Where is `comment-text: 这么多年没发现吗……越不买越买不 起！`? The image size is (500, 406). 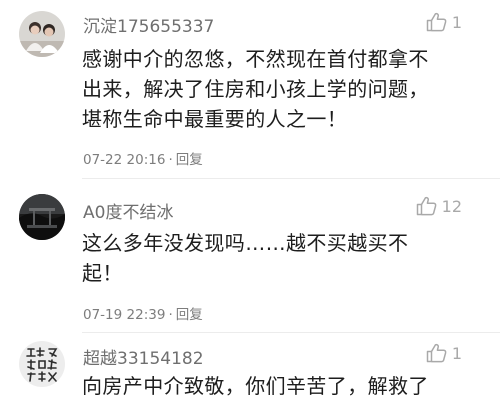
comment-text: 这么多年没发现吗……越不买越买不 起！ is located at coordinates (279, 258).